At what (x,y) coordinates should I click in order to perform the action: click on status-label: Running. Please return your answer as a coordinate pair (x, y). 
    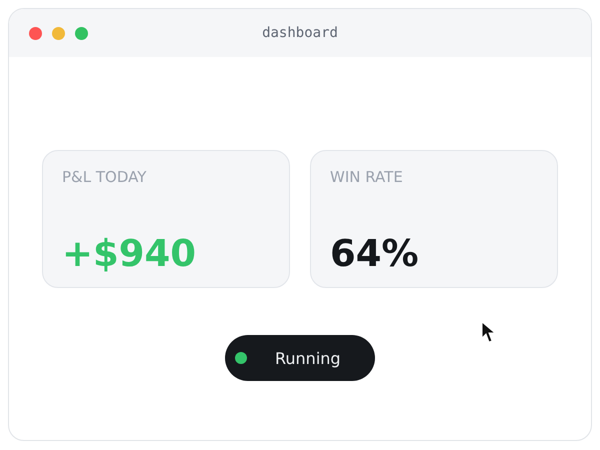
    Looking at the image, I should click on (308, 358).